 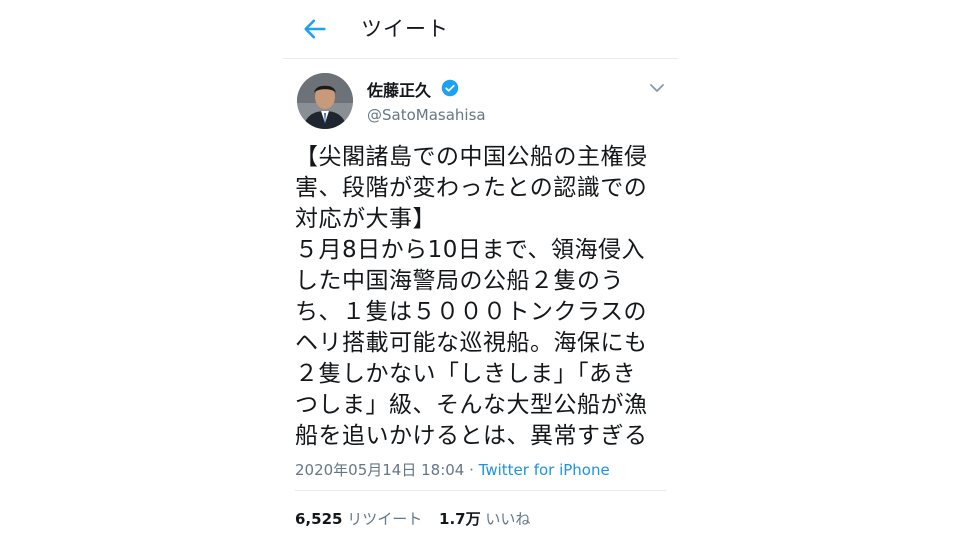 What do you see at coordinates (405, 29) in the screenshot?
I see `page-title: ツイート` at bounding box center [405, 29].